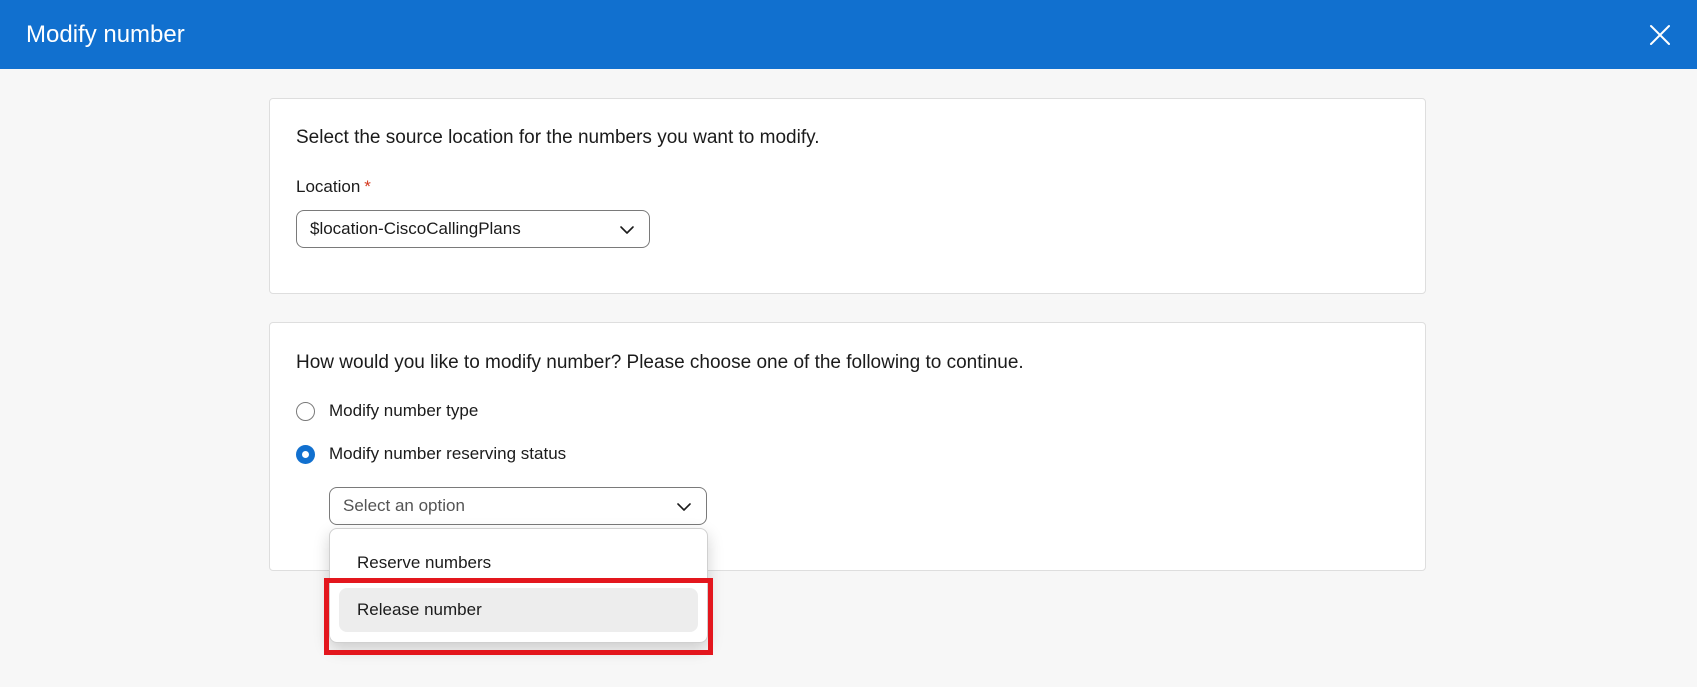 The height and width of the screenshot is (687, 1697). I want to click on radio-checked-icon, so click(305, 454).